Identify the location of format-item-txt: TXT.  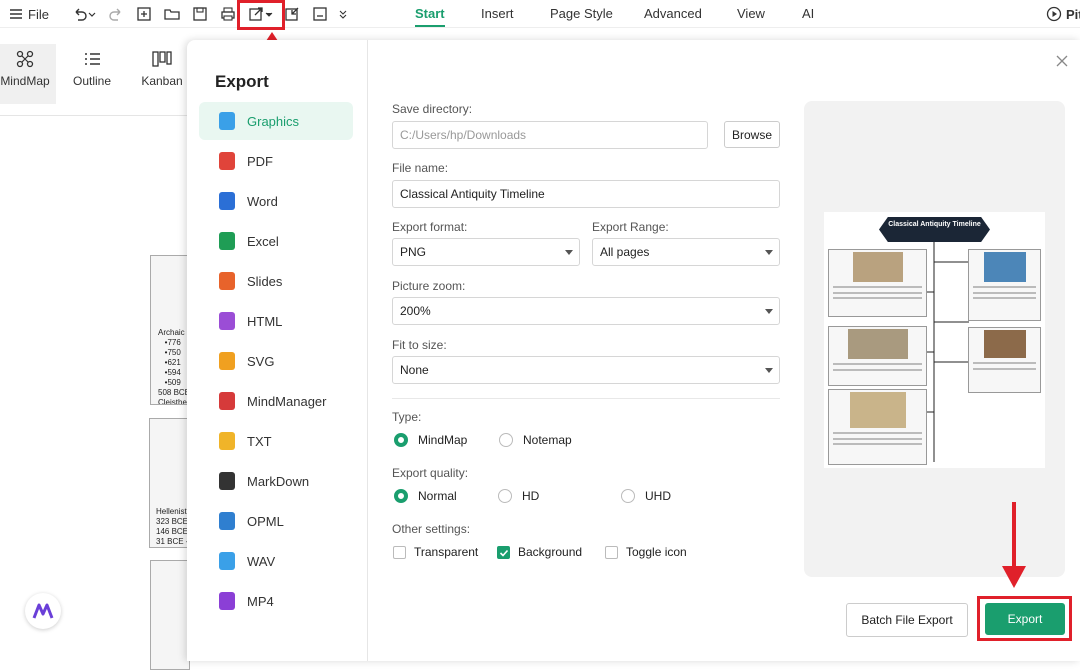
(276, 441).